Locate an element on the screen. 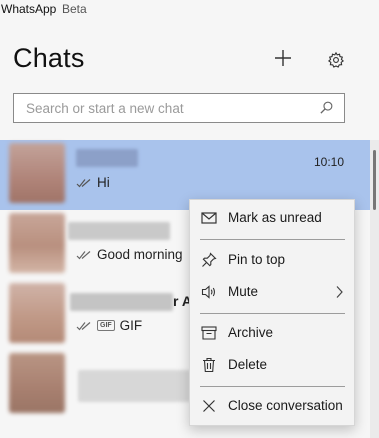 The height and width of the screenshot is (438, 379). menu-item-mark-as-unread: Mark as unread is located at coordinates (272, 218).